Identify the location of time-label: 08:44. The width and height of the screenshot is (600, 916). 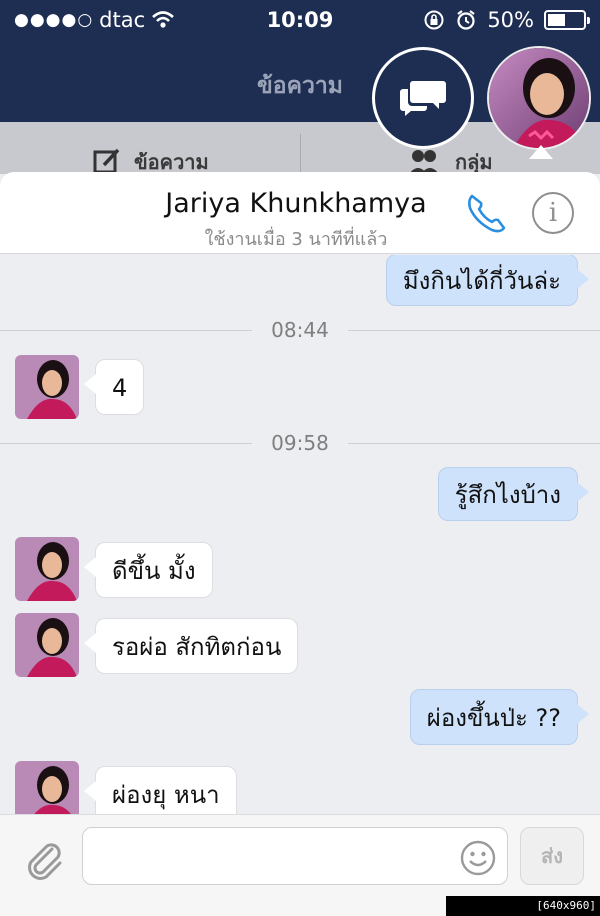
(300, 330).